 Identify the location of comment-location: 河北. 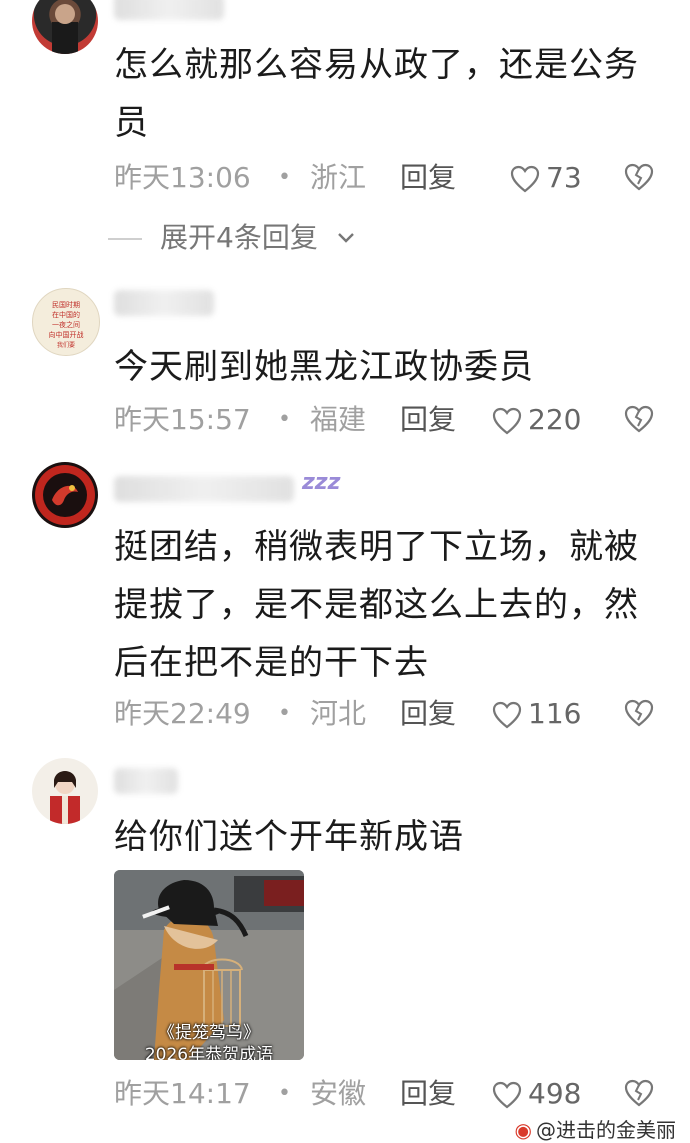
(338, 713).